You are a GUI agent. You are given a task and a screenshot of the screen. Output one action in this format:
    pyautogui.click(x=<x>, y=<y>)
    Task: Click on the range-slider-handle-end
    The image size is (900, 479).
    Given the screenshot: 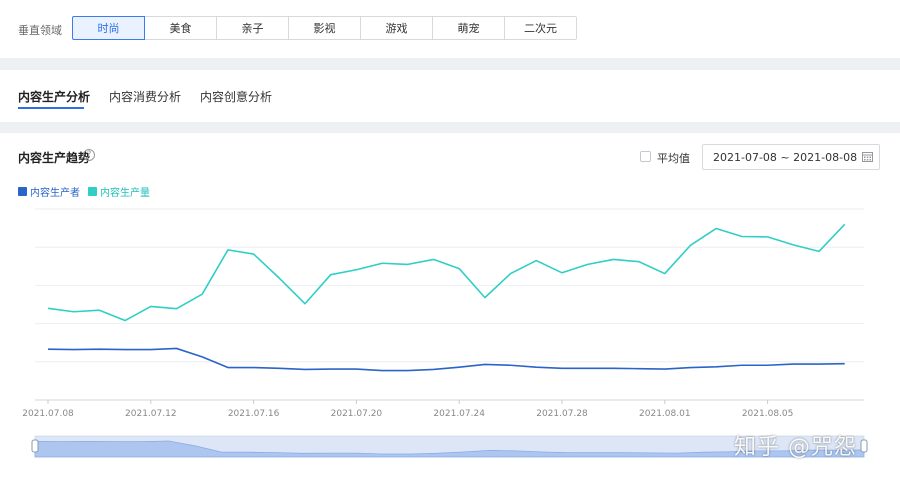 What is the action you would take?
    pyautogui.click(x=864, y=446)
    